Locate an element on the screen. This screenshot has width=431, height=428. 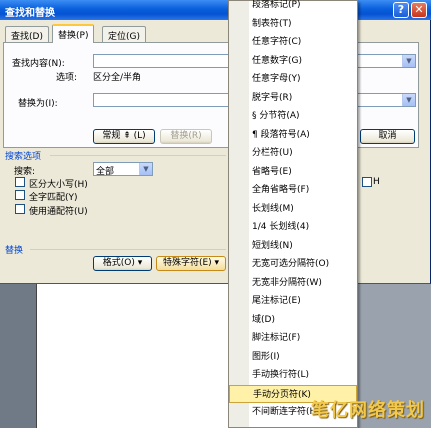
help-button: ? is located at coordinates (401, 10).